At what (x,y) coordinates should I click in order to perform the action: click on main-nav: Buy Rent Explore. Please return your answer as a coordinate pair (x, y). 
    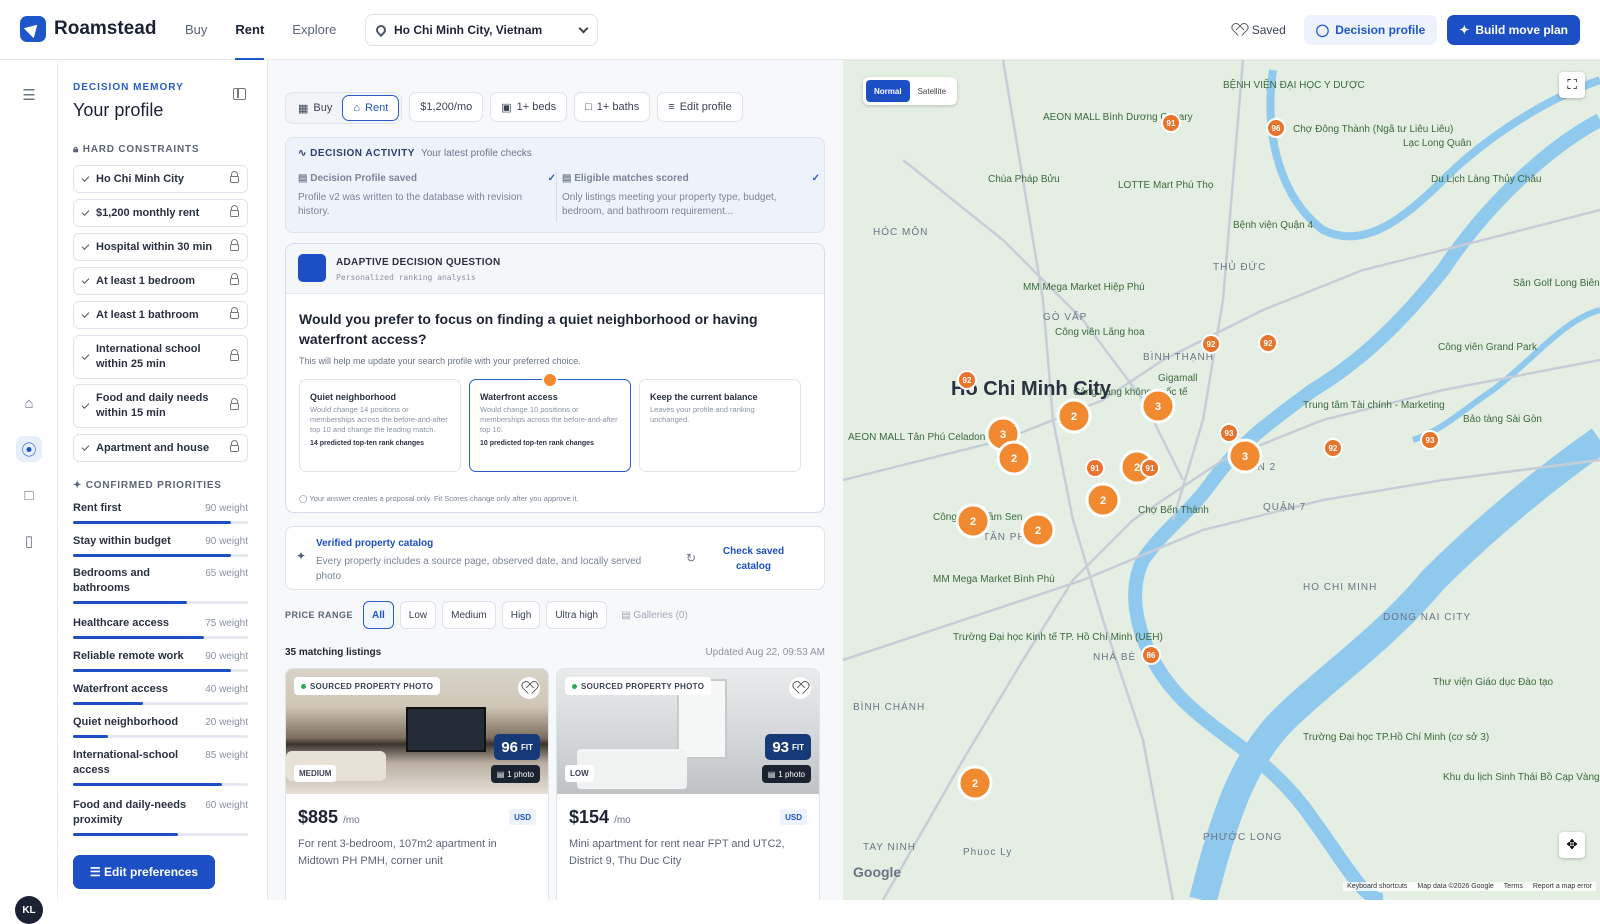
    Looking at the image, I should click on (260, 30).